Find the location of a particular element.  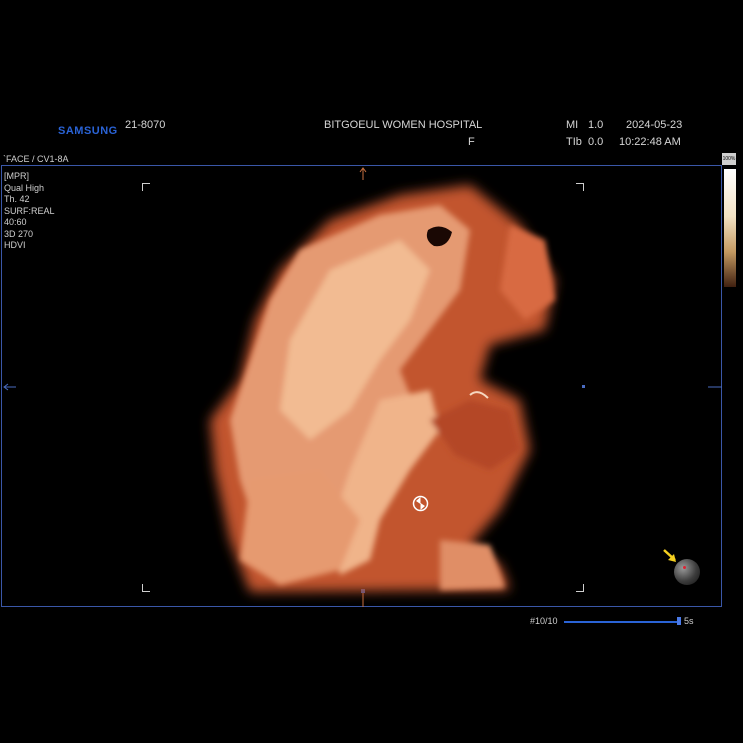

cine-progress-bar is located at coordinates (622, 622).